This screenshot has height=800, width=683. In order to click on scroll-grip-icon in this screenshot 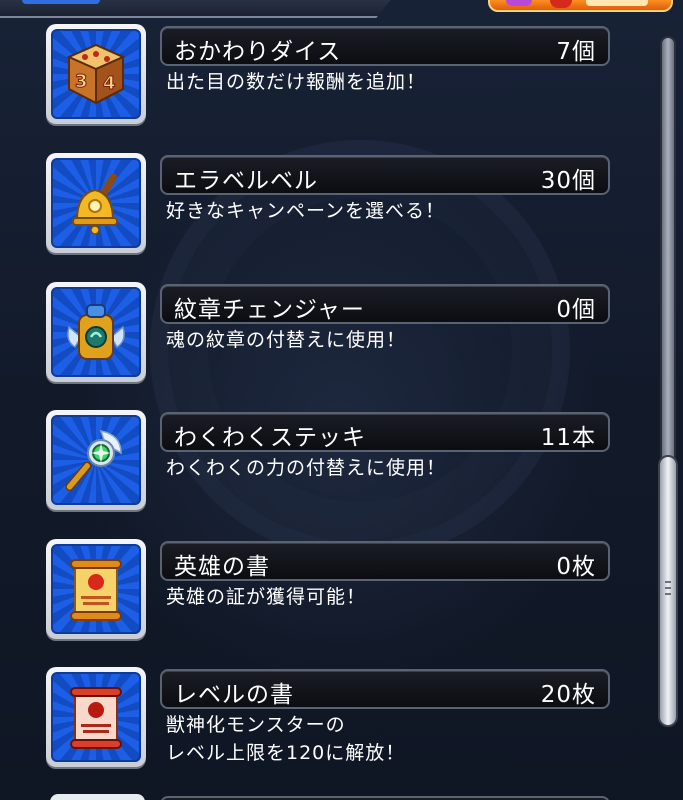, I will do `click(668, 582)`.